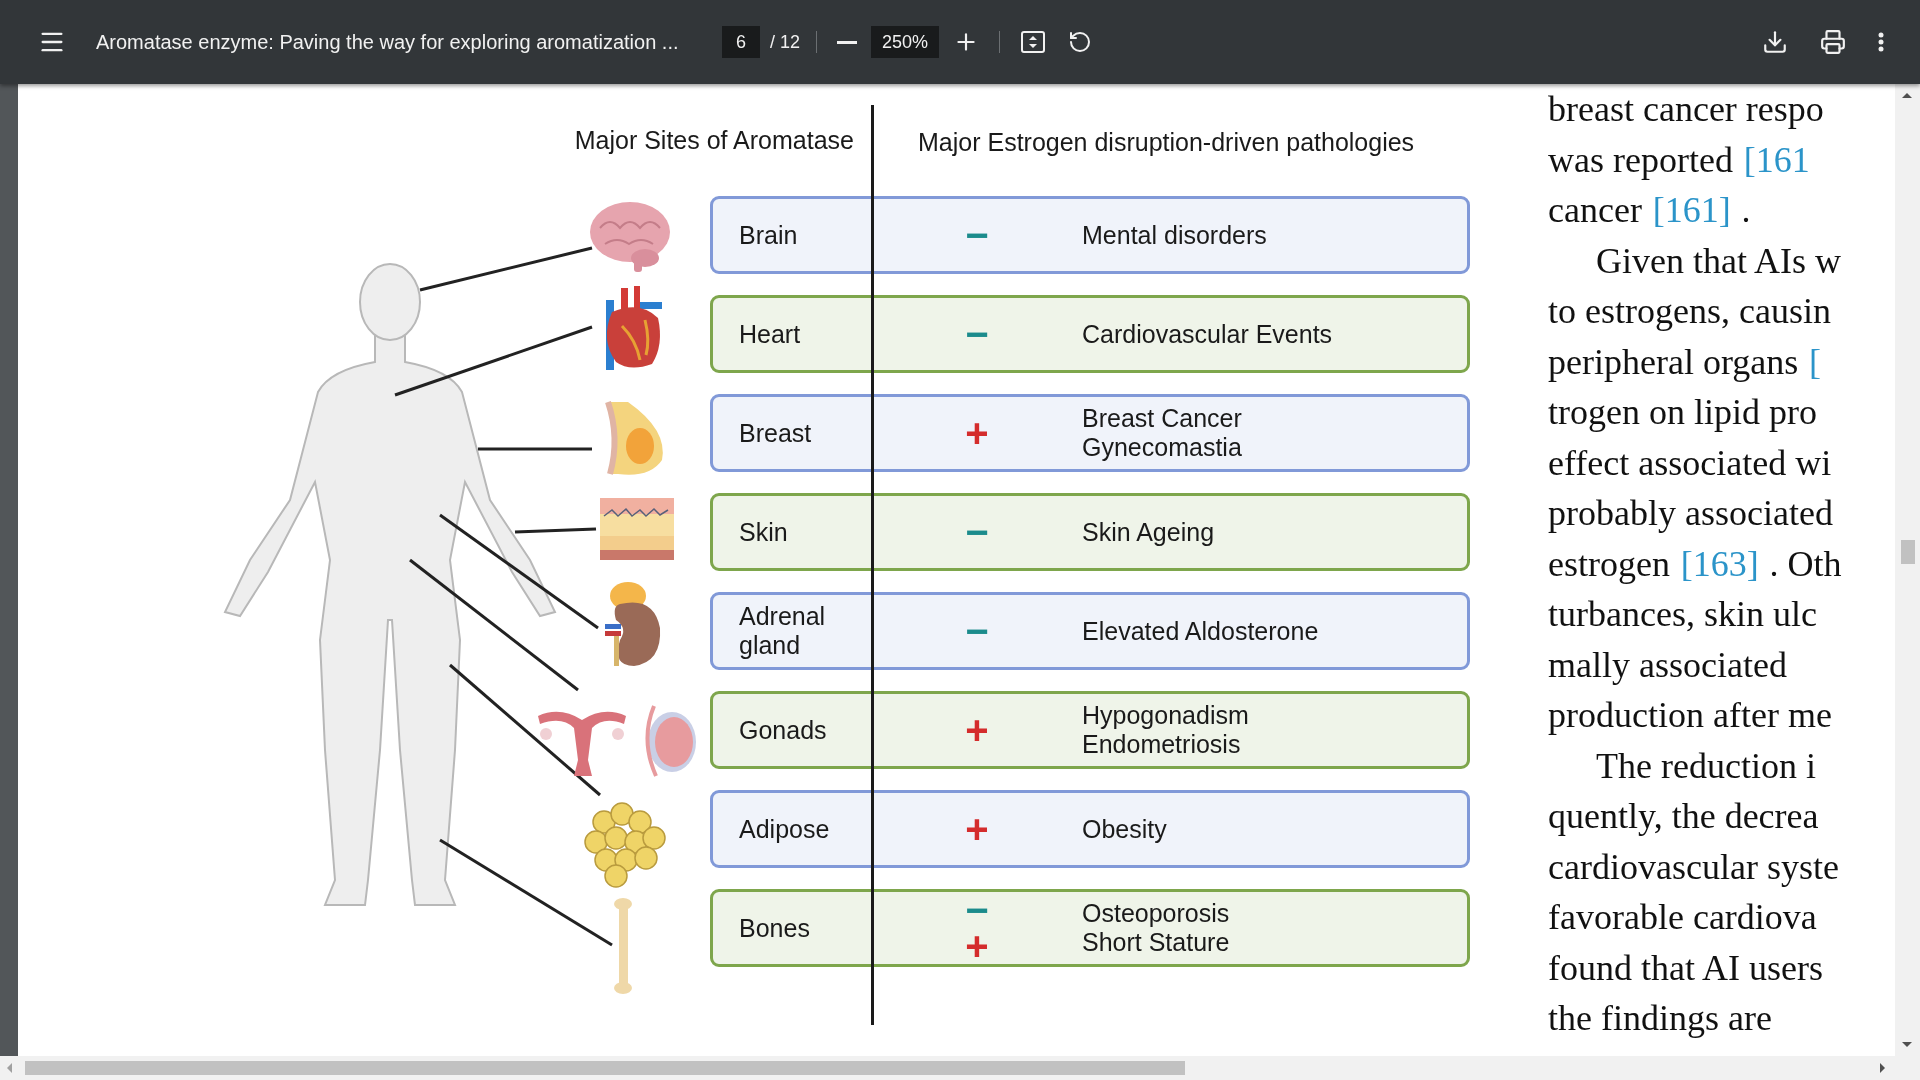 This screenshot has width=1920, height=1080. Describe the element at coordinates (637, 529) in the screenshot. I see `skin-icon` at that location.